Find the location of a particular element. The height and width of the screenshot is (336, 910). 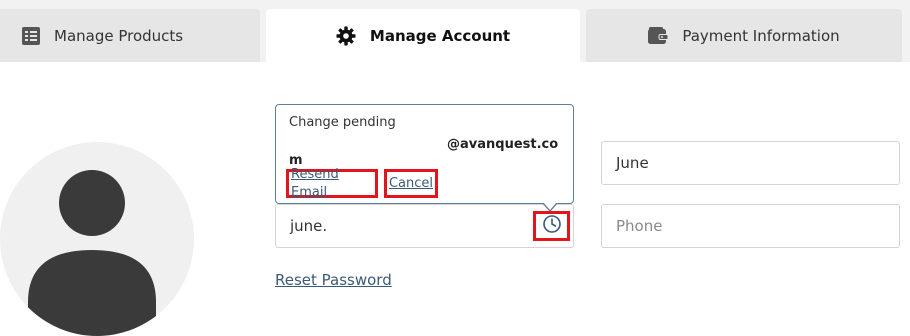

tab-label: Manage Account is located at coordinates (440, 35).